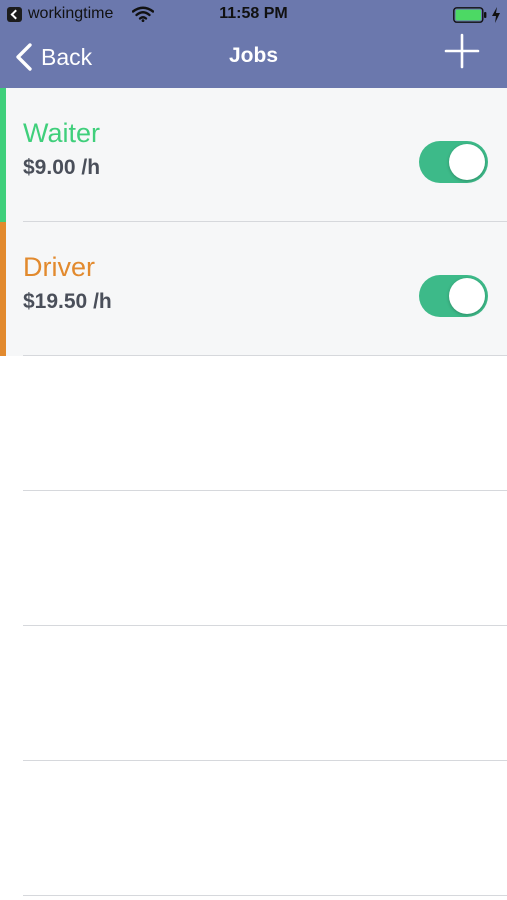 This screenshot has width=507, height=900. What do you see at coordinates (470, 15) in the screenshot?
I see `battery-icon` at bounding box center [470, 15].